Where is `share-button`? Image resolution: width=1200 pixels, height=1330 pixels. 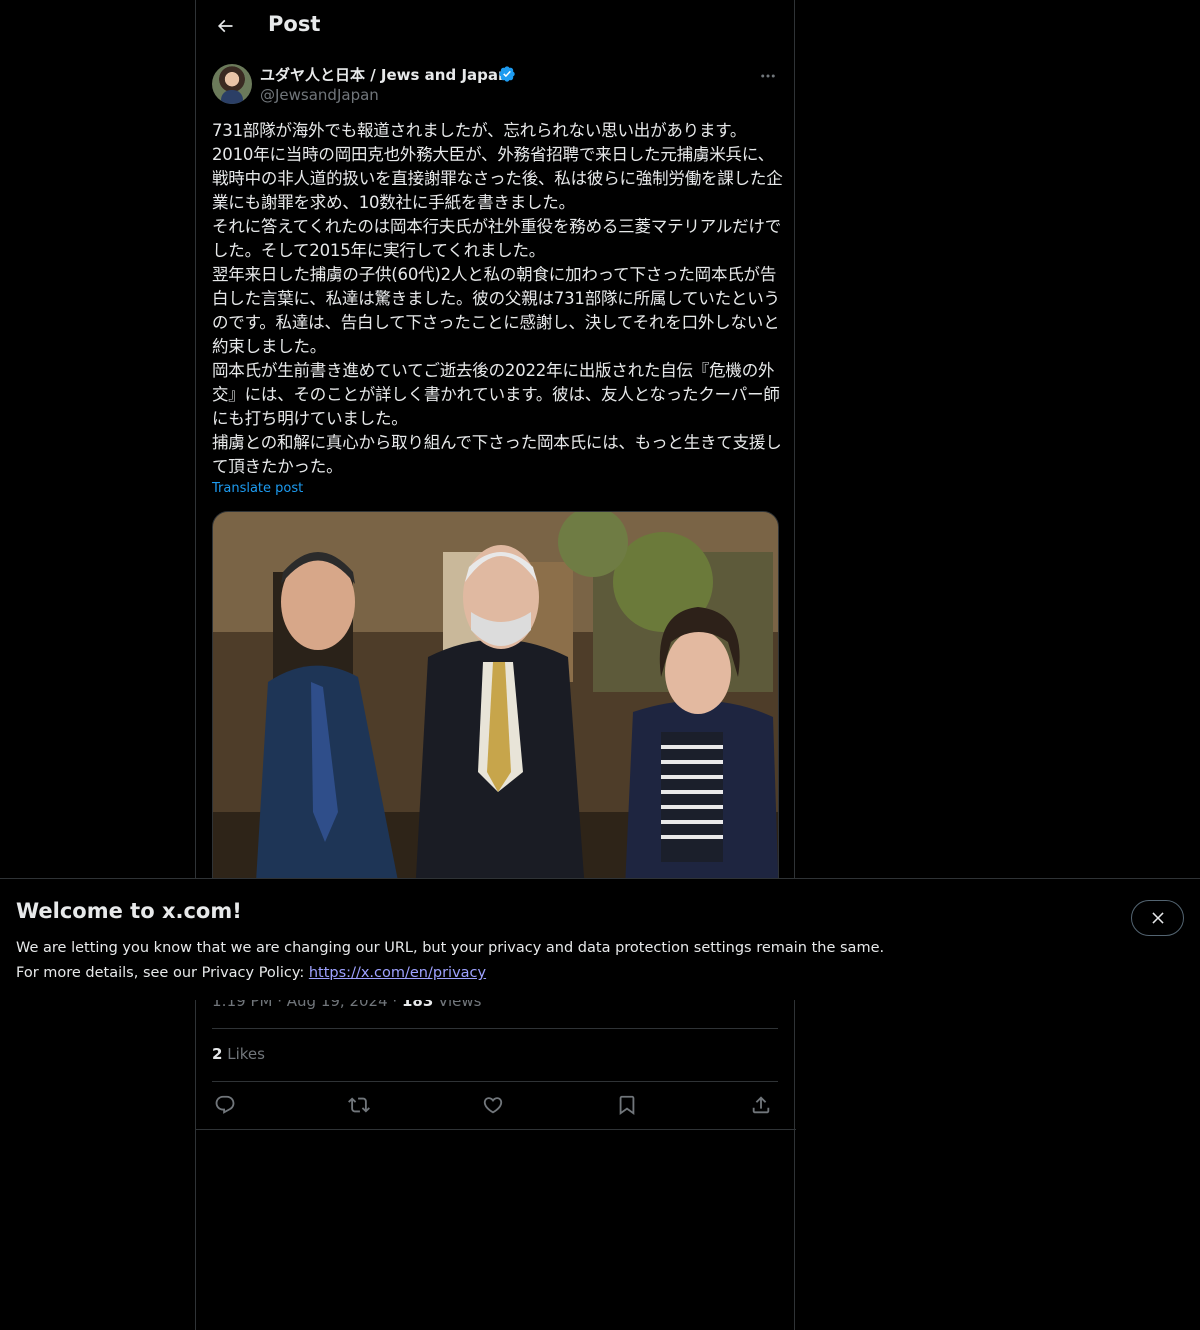 share-button is located at coordinates (761, 1105).